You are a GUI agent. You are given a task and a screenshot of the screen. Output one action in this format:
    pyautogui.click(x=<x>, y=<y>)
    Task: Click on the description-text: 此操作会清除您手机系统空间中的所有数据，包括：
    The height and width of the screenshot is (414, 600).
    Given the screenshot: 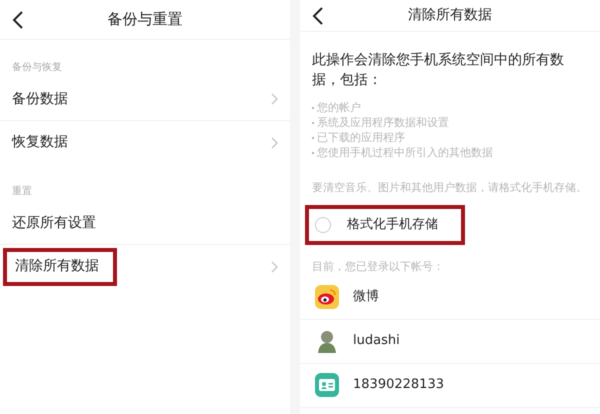 What is the action you would take?
    pyautogui.click(x=438, y=70)
    